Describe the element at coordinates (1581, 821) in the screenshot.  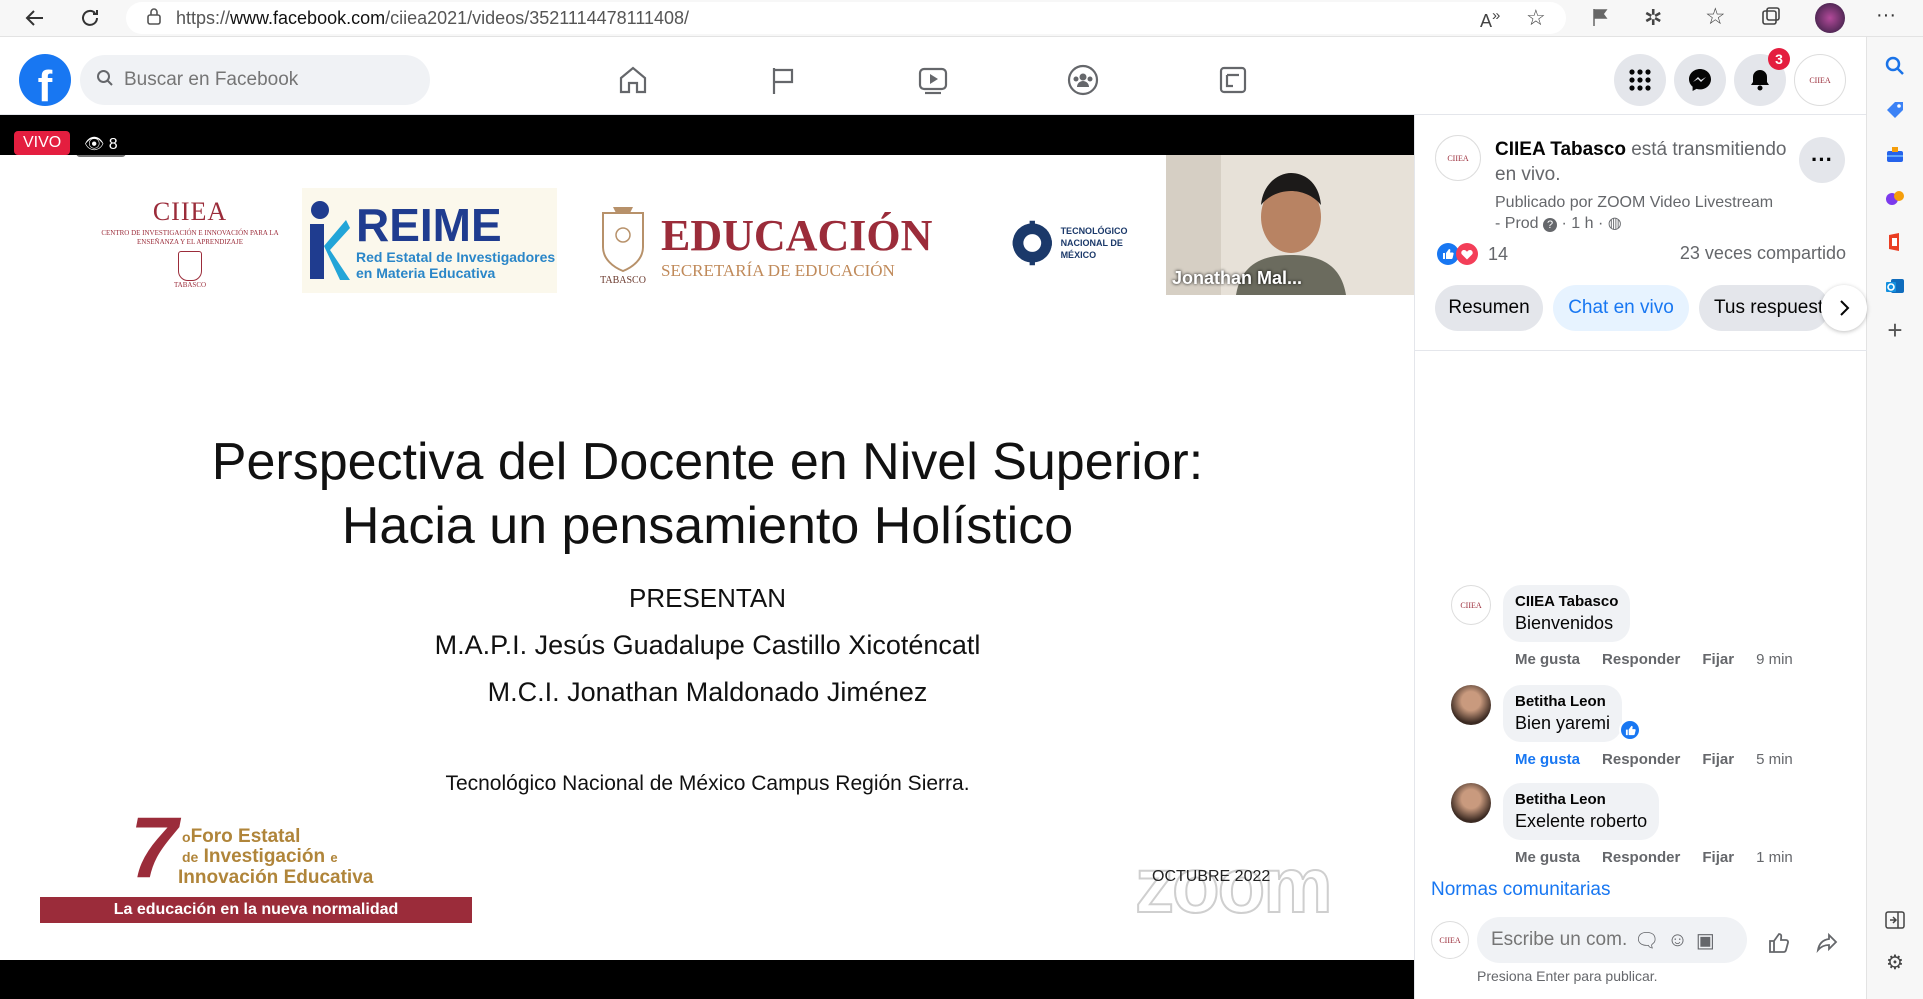
I see `comment-text: Exelente roberto` at that location.